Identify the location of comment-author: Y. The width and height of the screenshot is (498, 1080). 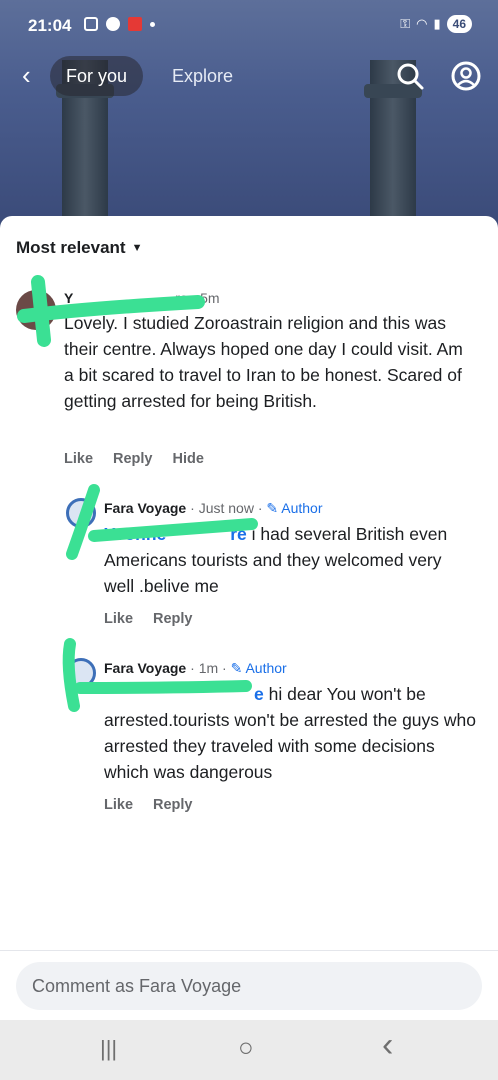
(68, 298).